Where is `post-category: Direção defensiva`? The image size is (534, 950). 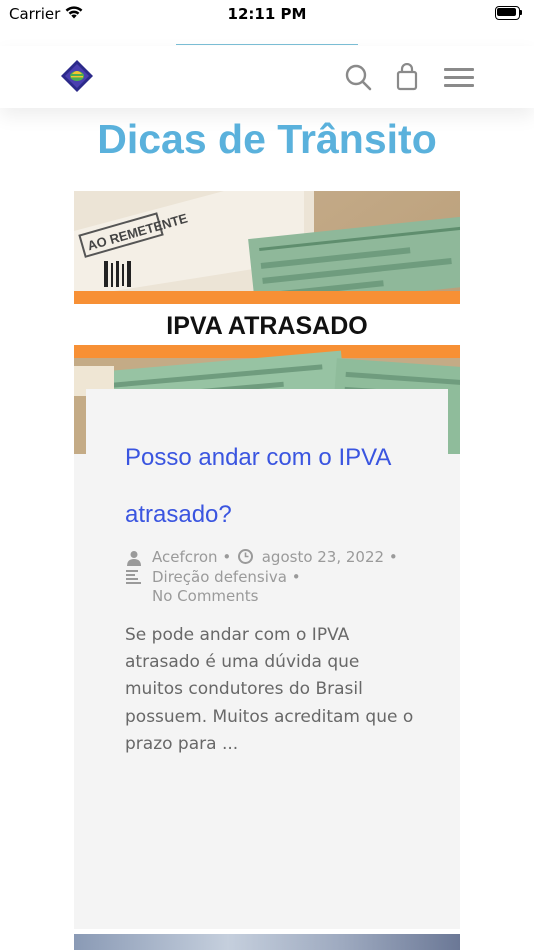 post-category: Direção defensiva is located at coordinates (219, 577).